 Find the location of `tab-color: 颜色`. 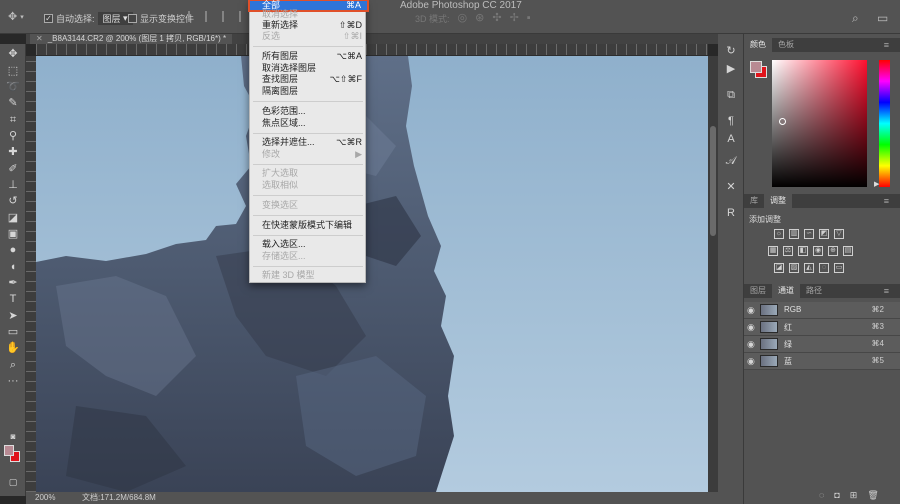

tab-color: 颜色 is located at coordinates (758, 45).